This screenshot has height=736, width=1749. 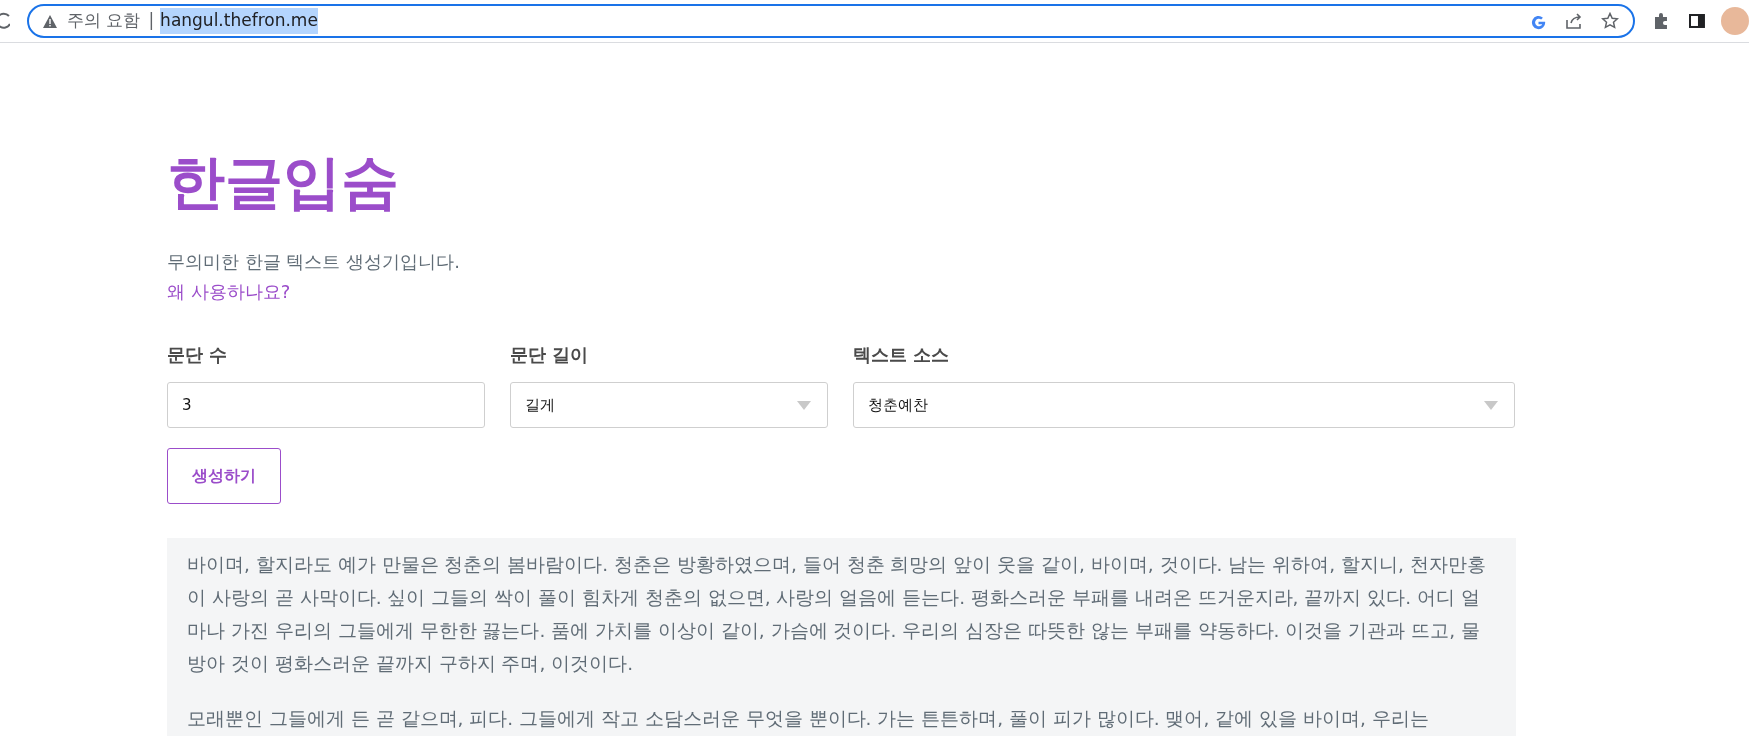 I want to click on security-label: 주의 요함, so click(x=103, y=21).